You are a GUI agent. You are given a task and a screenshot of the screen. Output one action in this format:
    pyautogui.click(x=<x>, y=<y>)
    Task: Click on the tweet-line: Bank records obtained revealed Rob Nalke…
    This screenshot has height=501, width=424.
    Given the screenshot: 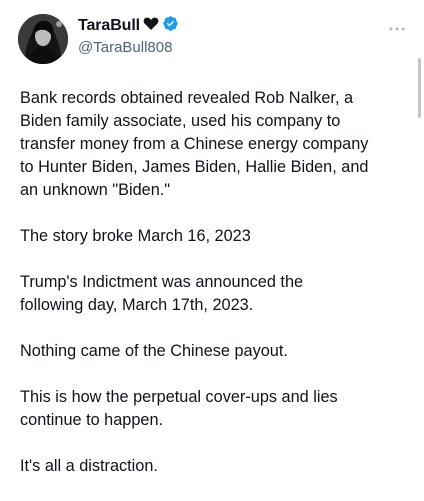 What is the action you would take?
    pyautogui.click(x=187, y=98)
    